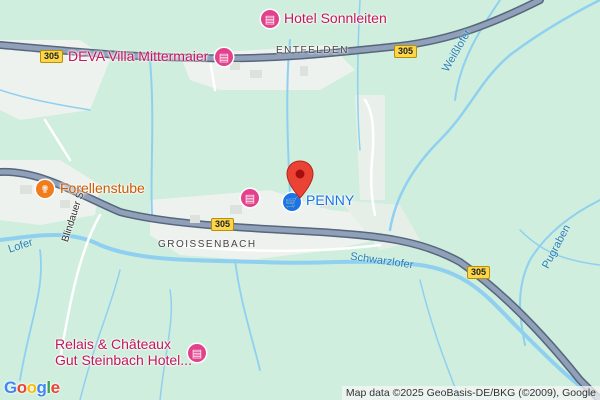  What do you see at coordinates (300, 180) in the screenshot?
I see `location-pin-icon` at bounding box center [300, 180].